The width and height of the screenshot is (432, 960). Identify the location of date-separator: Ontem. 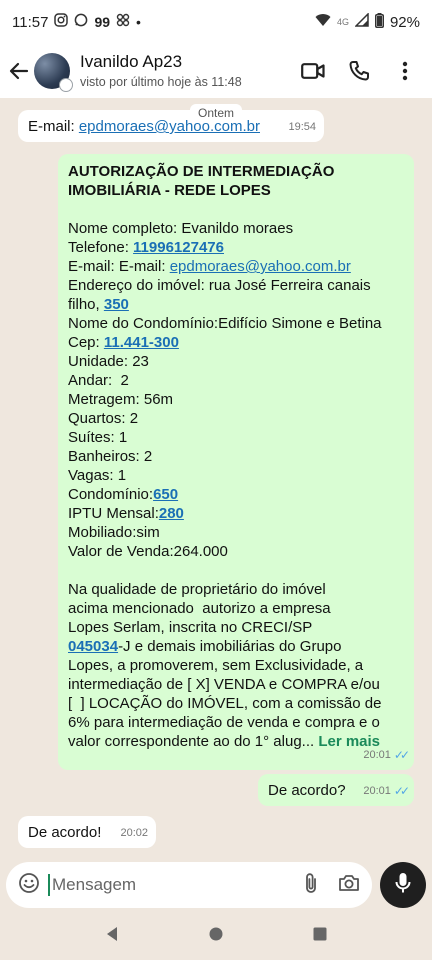
(216, 113).